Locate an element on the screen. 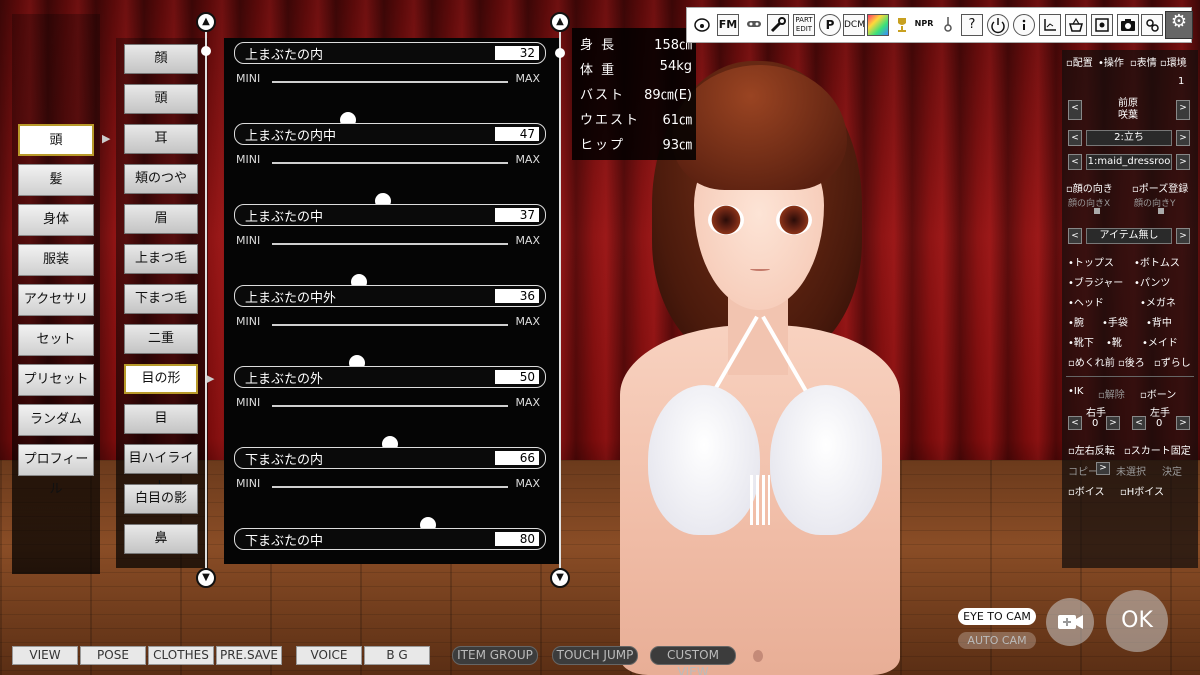  category-head: 頭 is located at coordinates (56, 140).